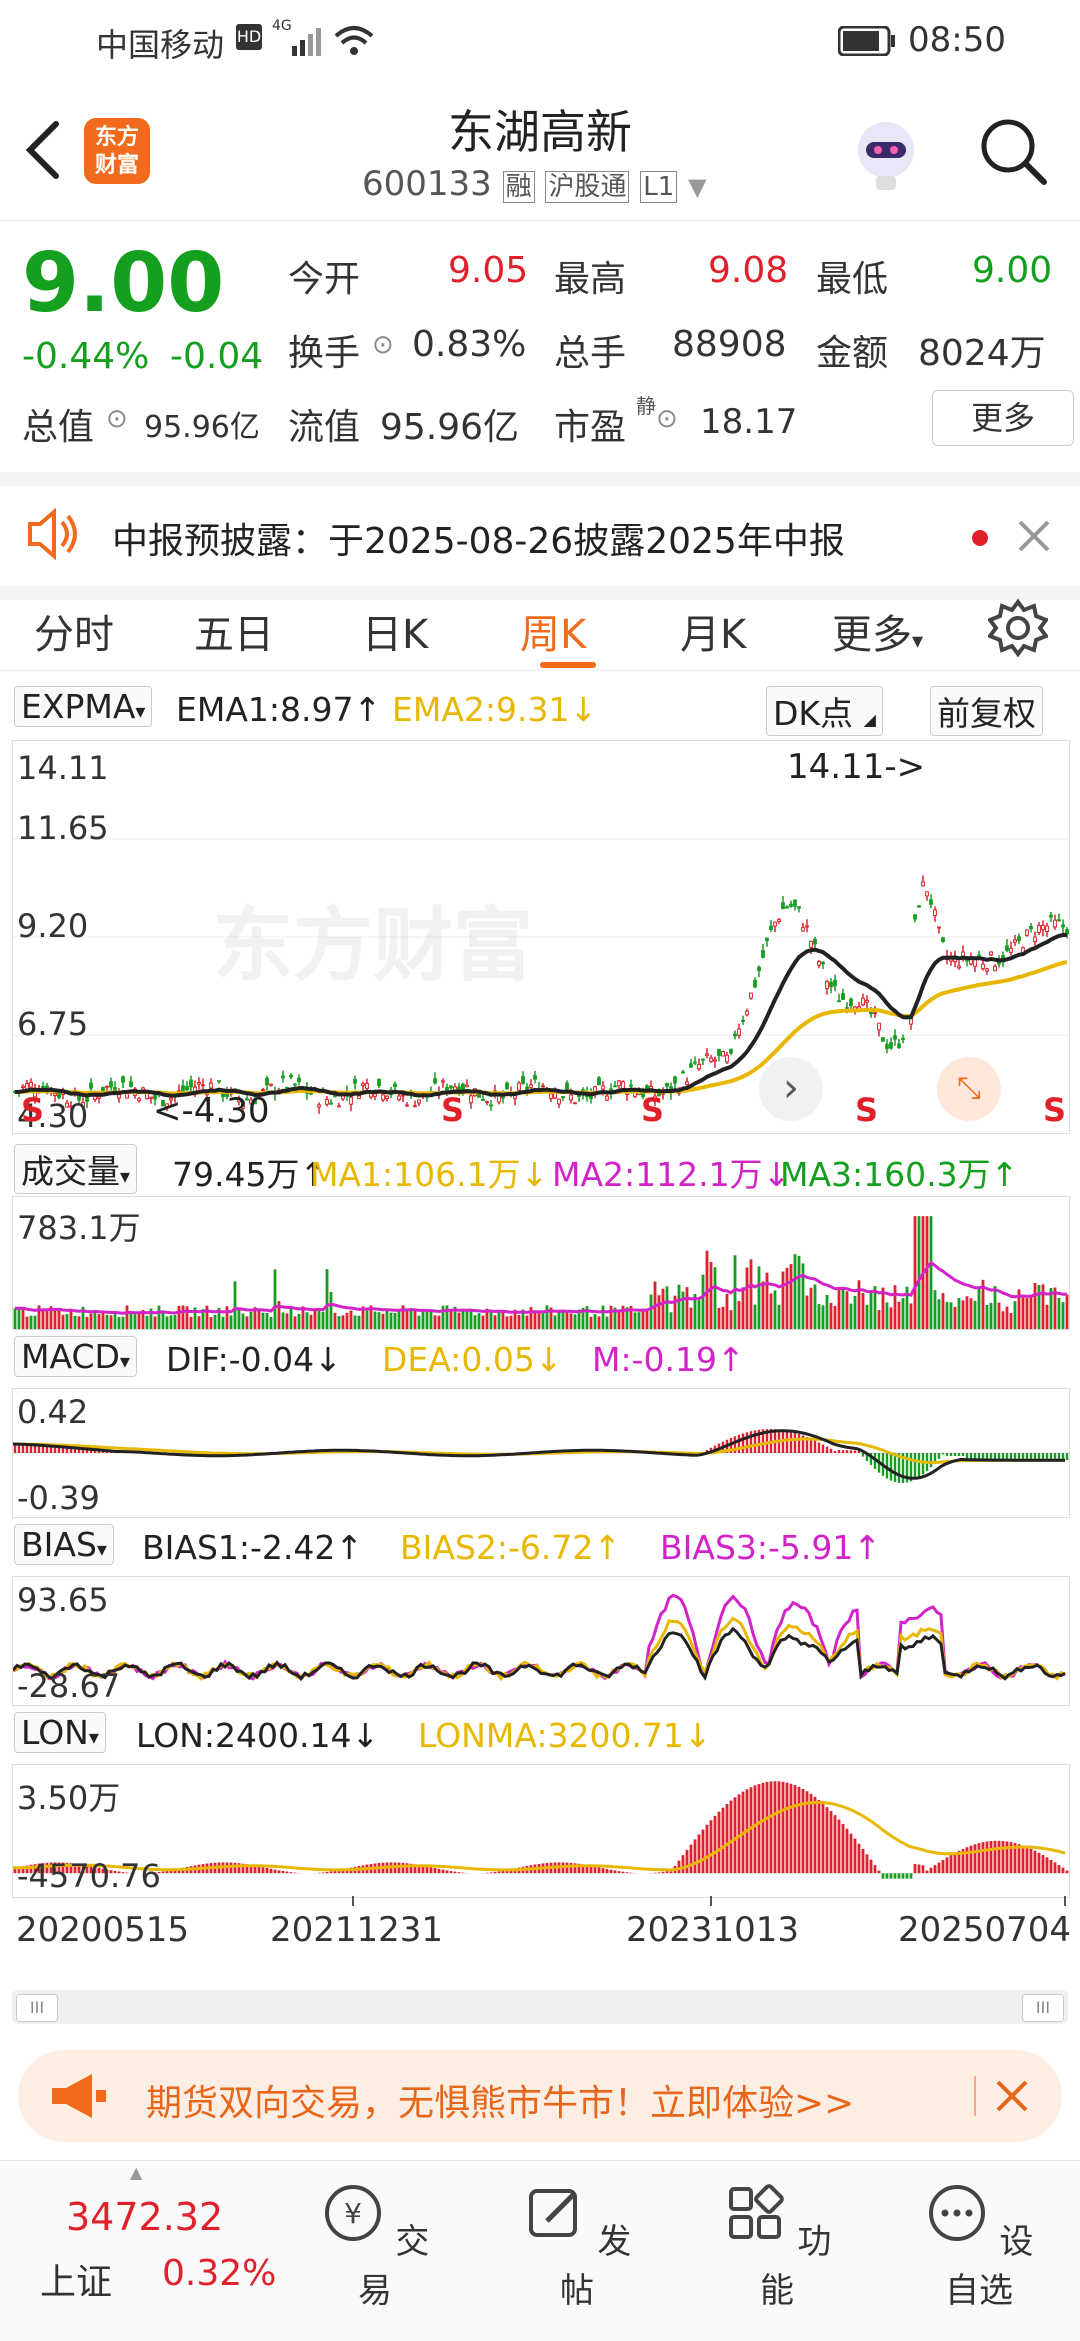  I want to click on expma-selector: EXPMA▾, so click(83, 706).